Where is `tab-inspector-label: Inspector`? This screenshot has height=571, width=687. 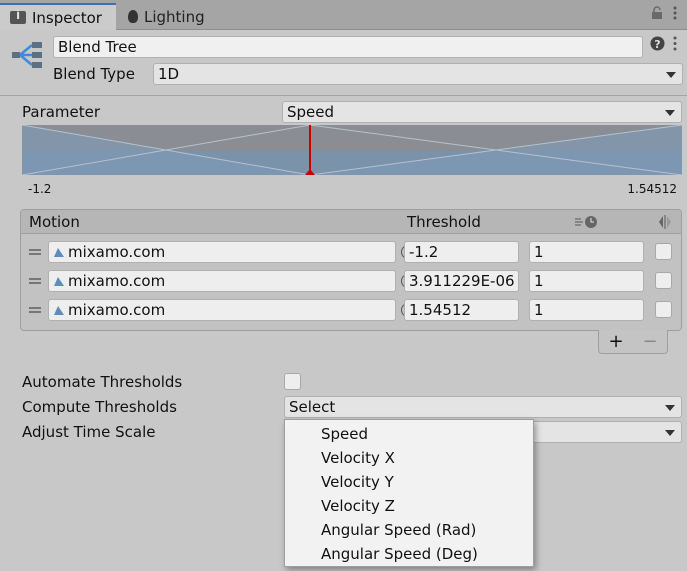 tab-inspector-label: Inspector is located at coordinates (67, 17).